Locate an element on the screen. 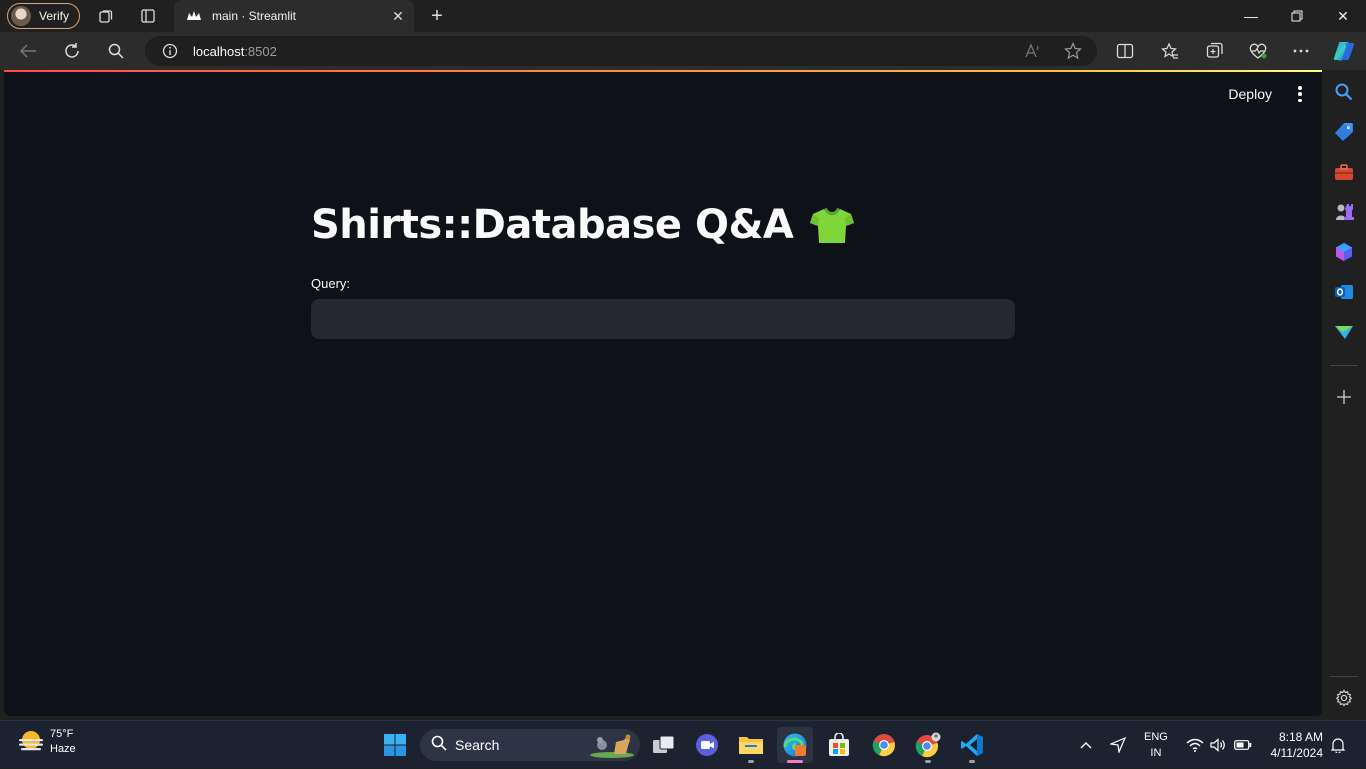  browser-toolbar: localhost:8502 is located at coordinates (683, 51).